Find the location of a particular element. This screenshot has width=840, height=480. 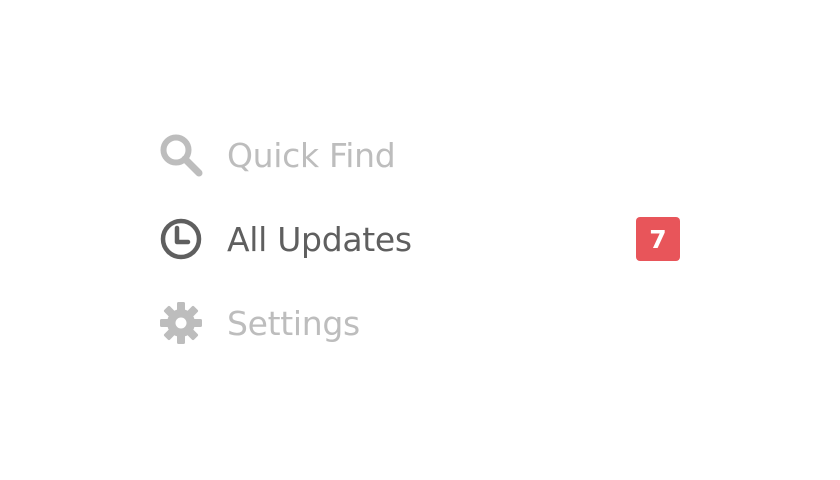

clock-icon is located at coordinates (181, 239).